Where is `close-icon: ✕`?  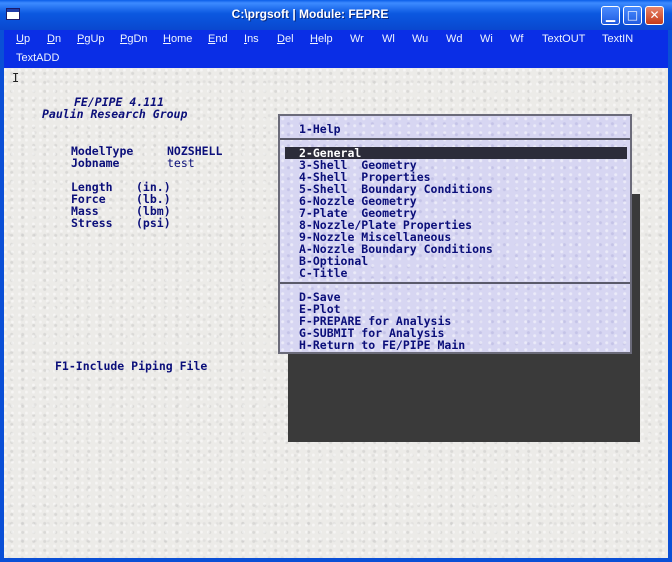
close-icon: ✕ is located at coordinates (654, 15).